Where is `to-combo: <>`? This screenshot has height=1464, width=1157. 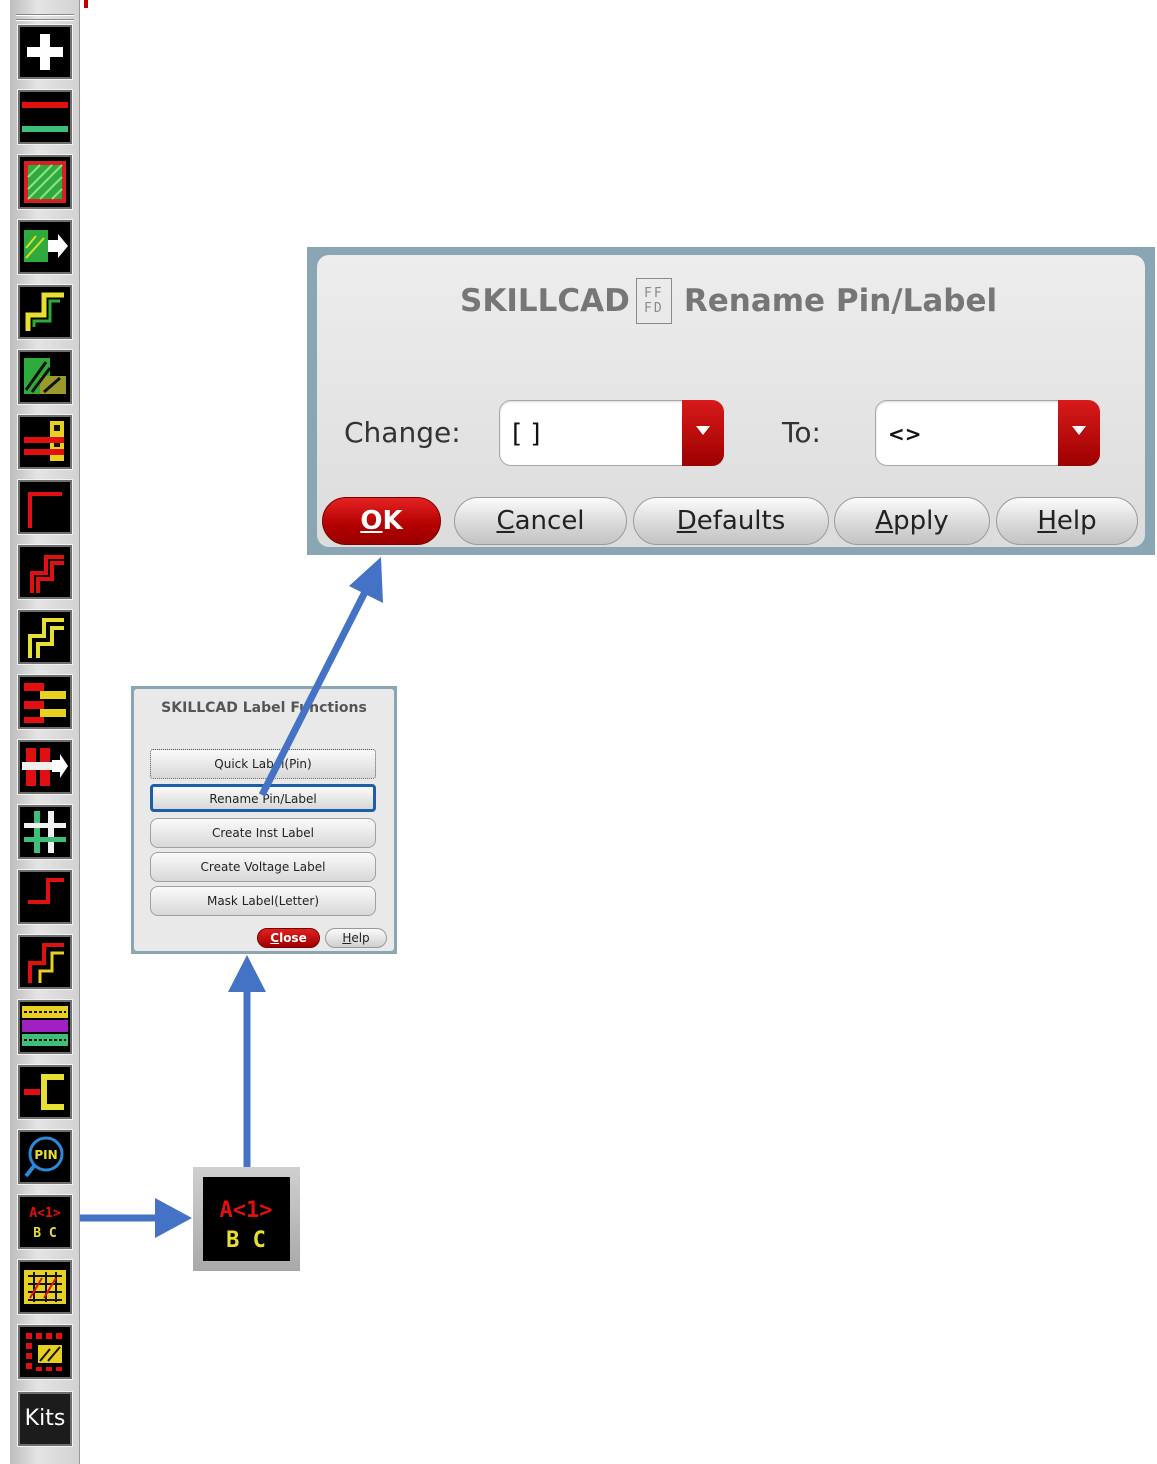 to-combo: <> is located at coordinates (987, 433).